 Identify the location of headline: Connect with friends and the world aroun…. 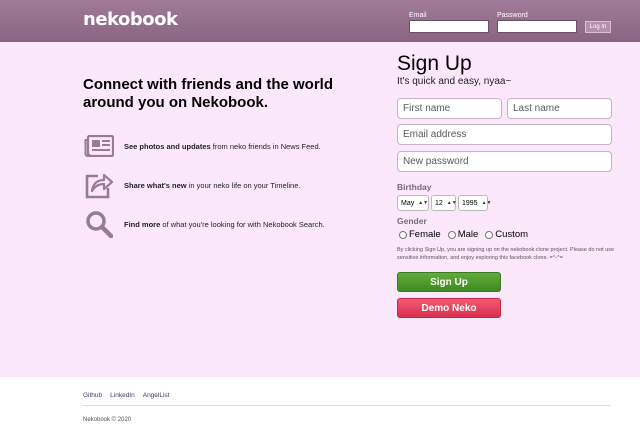
(208, 93).